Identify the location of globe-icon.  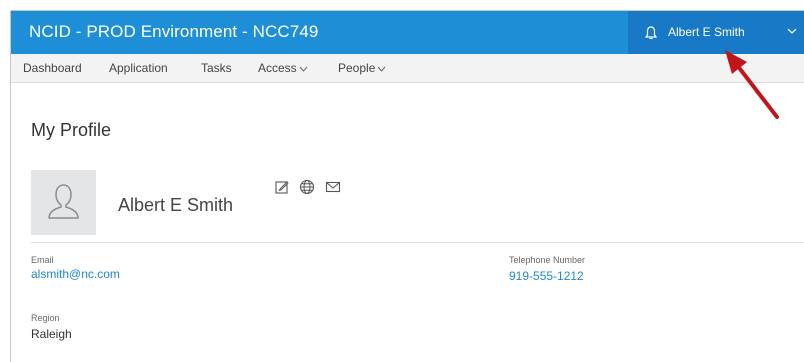
(307, 187).